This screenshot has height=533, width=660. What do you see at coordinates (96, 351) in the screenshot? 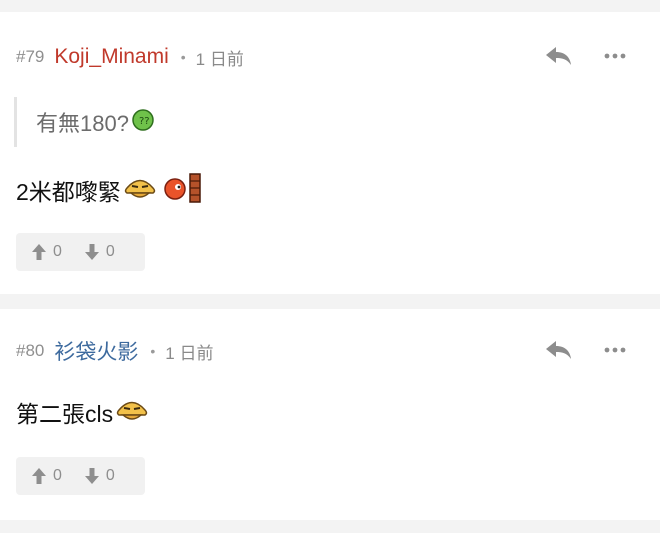
I see `username-link: 衫袋火影` at bounding box center [96, 351].